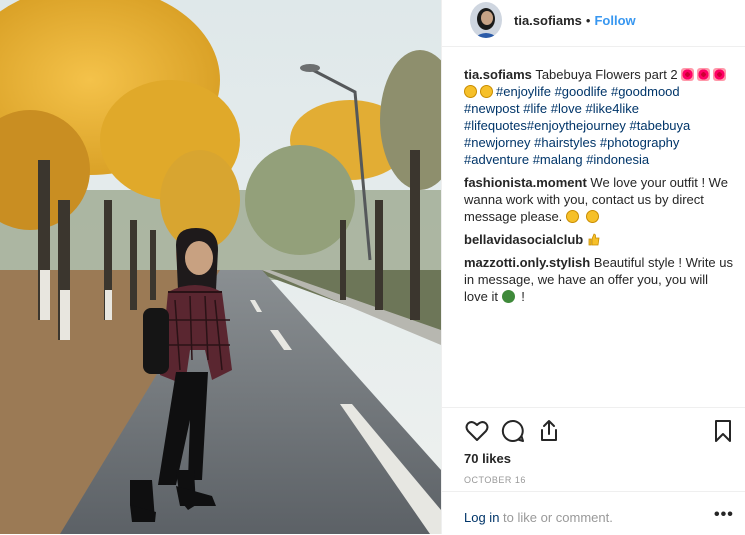 The height and width of the screenshot is (535, 745). What do you see at coordinates (558, 159) in the screenshot?
I see `hashtag: #malang` at bounding box center [558, 159].